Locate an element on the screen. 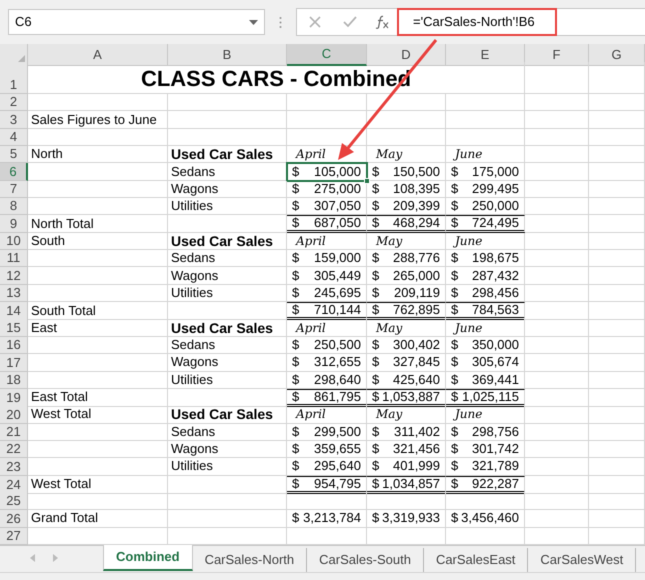 This screenshot has height=580, width=645. row-header: 12 is located at coordinates (14, 276).